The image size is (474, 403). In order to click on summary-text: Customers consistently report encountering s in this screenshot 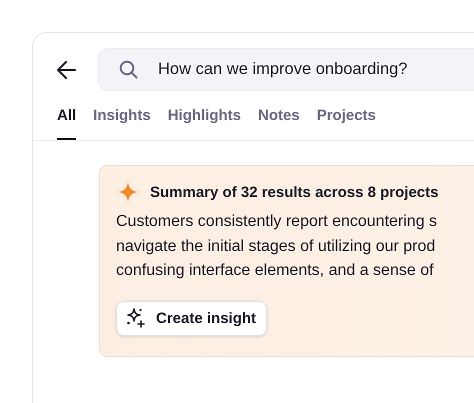, I will do `click(277, 222)`.